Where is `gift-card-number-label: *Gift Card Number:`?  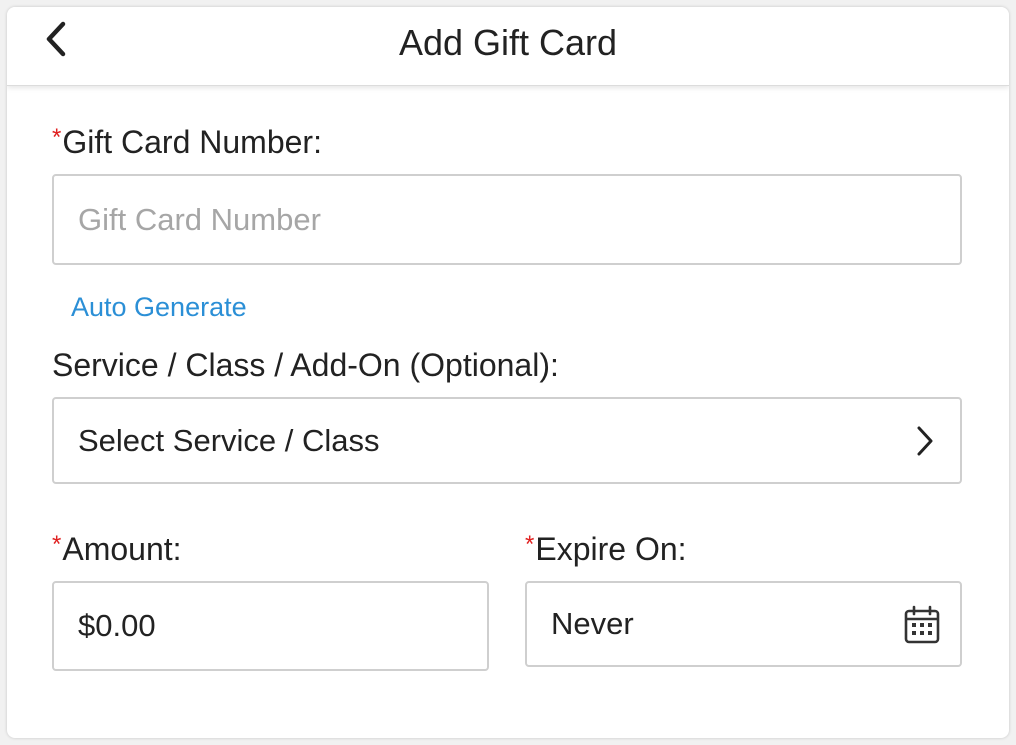
gift-card-number-label: *Gift Card Number: is located at coordinates (187, 142).